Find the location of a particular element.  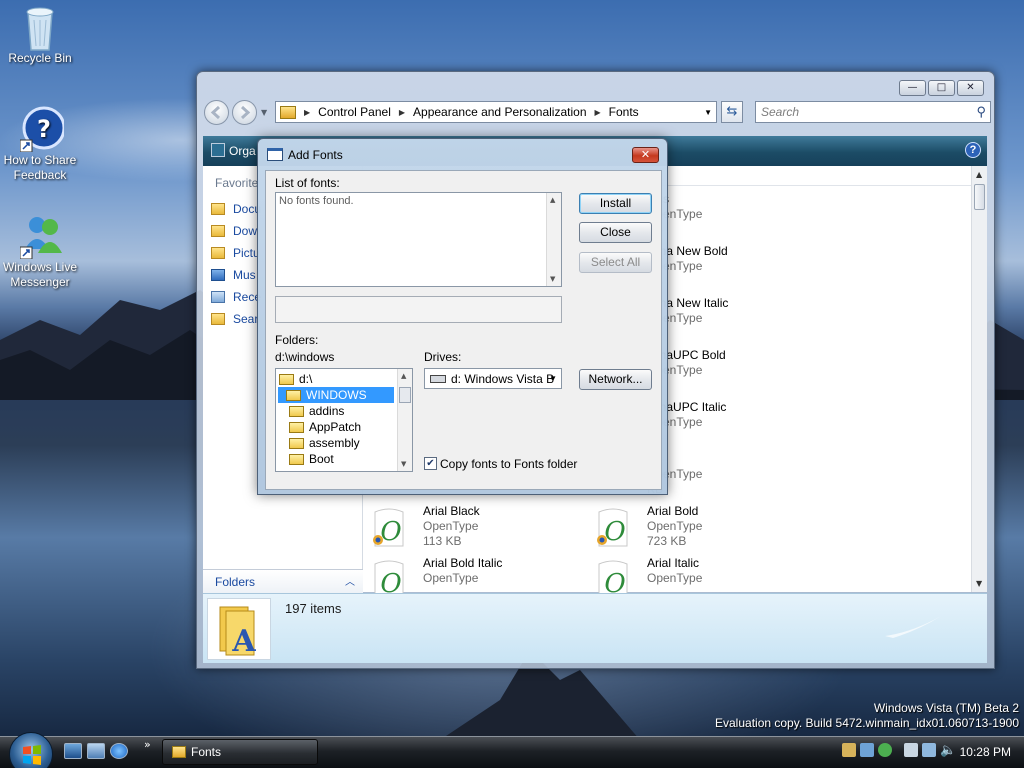

folder-item: assembly is located at coordinates (324, 443).